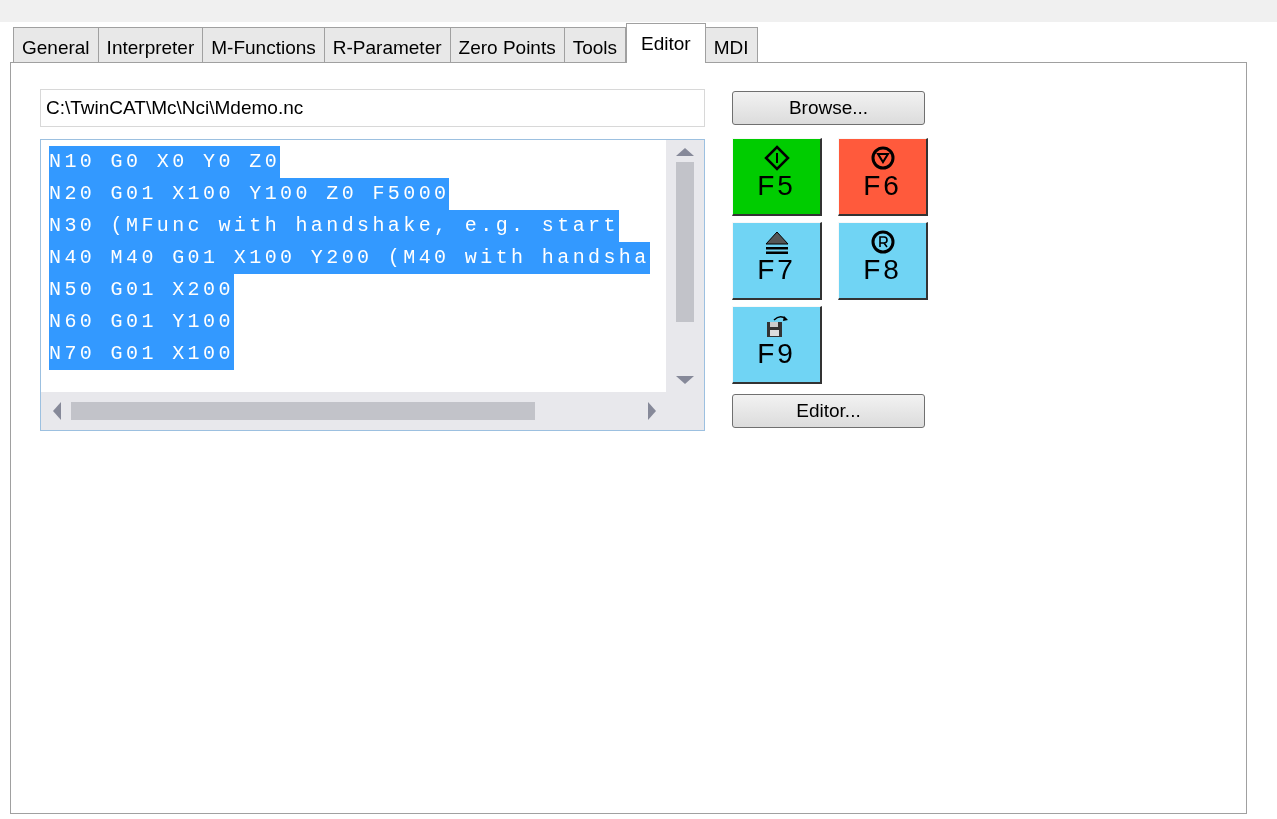 The width and height of the screenshot is (1277, 819). Describe the element at coordinates (883, 261) in the screenshot. I see `function-key-button: F8` at that location.